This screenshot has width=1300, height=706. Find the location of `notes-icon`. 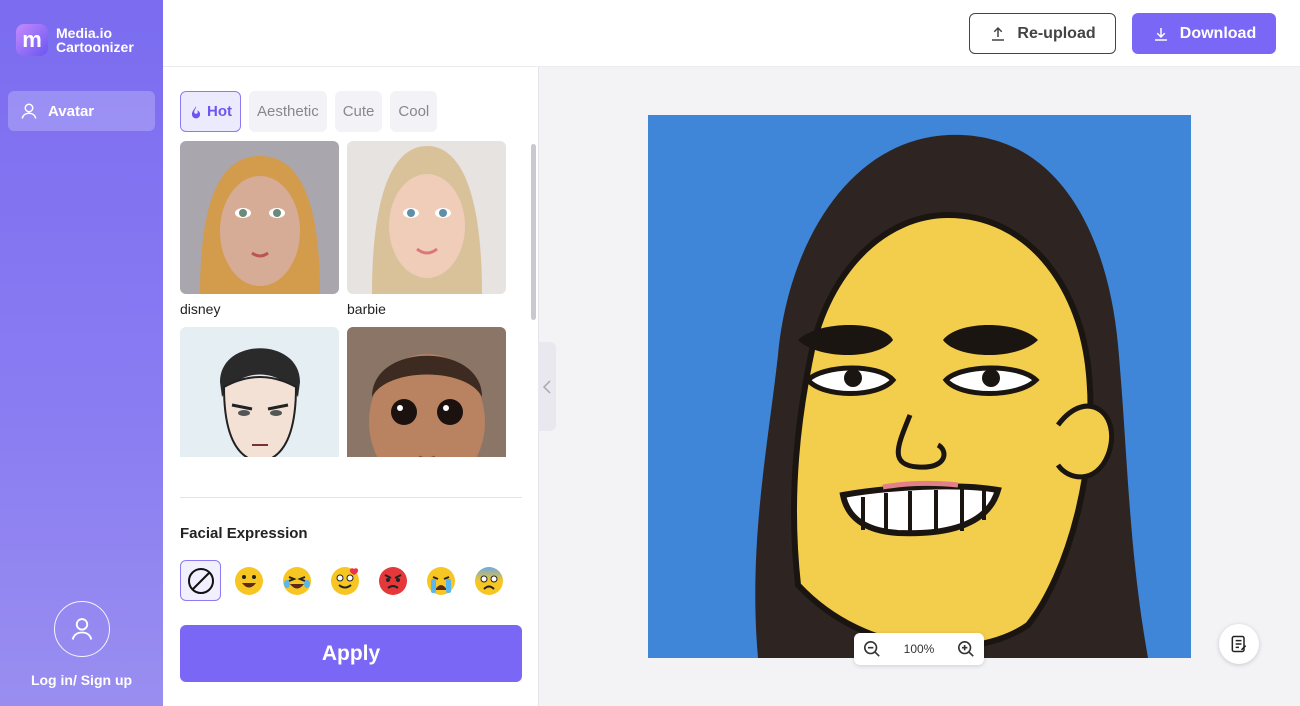

notes-icon is located at coordinates (1239, 644).